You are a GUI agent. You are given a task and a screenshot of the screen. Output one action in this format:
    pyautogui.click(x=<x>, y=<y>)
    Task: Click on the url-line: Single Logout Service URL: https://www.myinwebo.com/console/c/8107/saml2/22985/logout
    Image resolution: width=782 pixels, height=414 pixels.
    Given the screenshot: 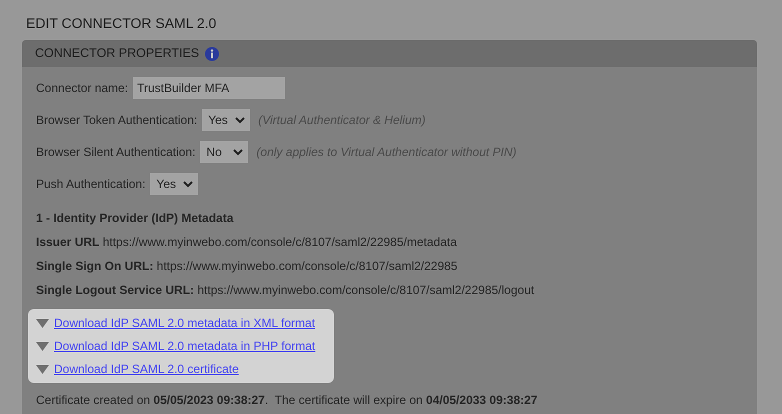 What is the action you would take?
    pyautogui.click(x=286, y=290)
    